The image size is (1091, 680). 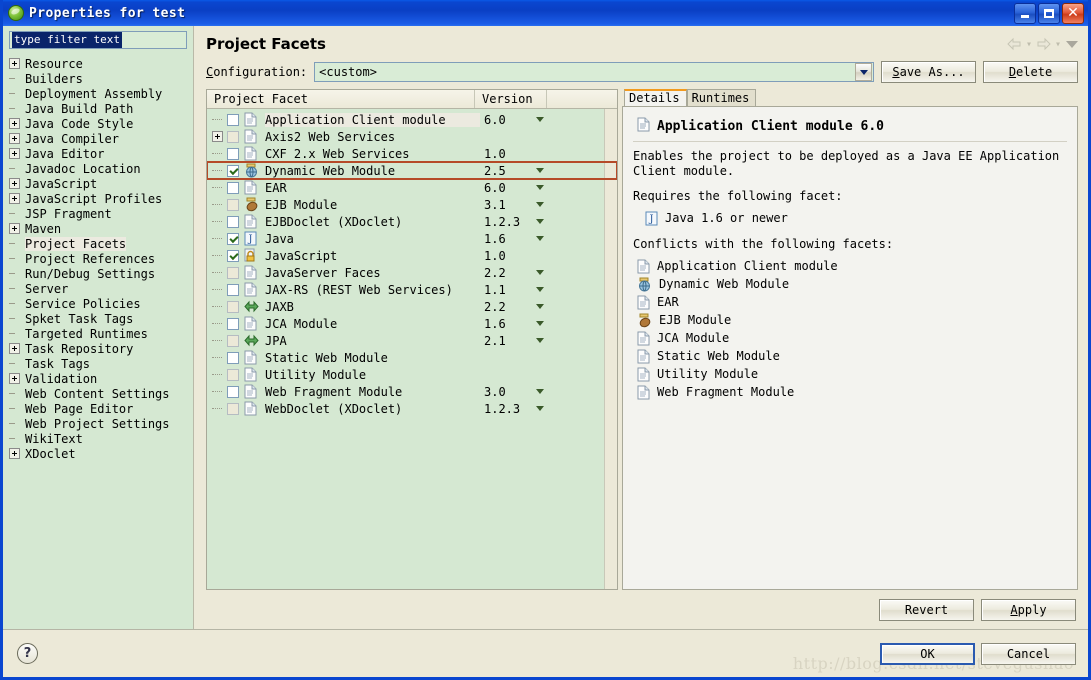 I want to click on table-row: Axis2 Web Services, so click(x=412, y=136).